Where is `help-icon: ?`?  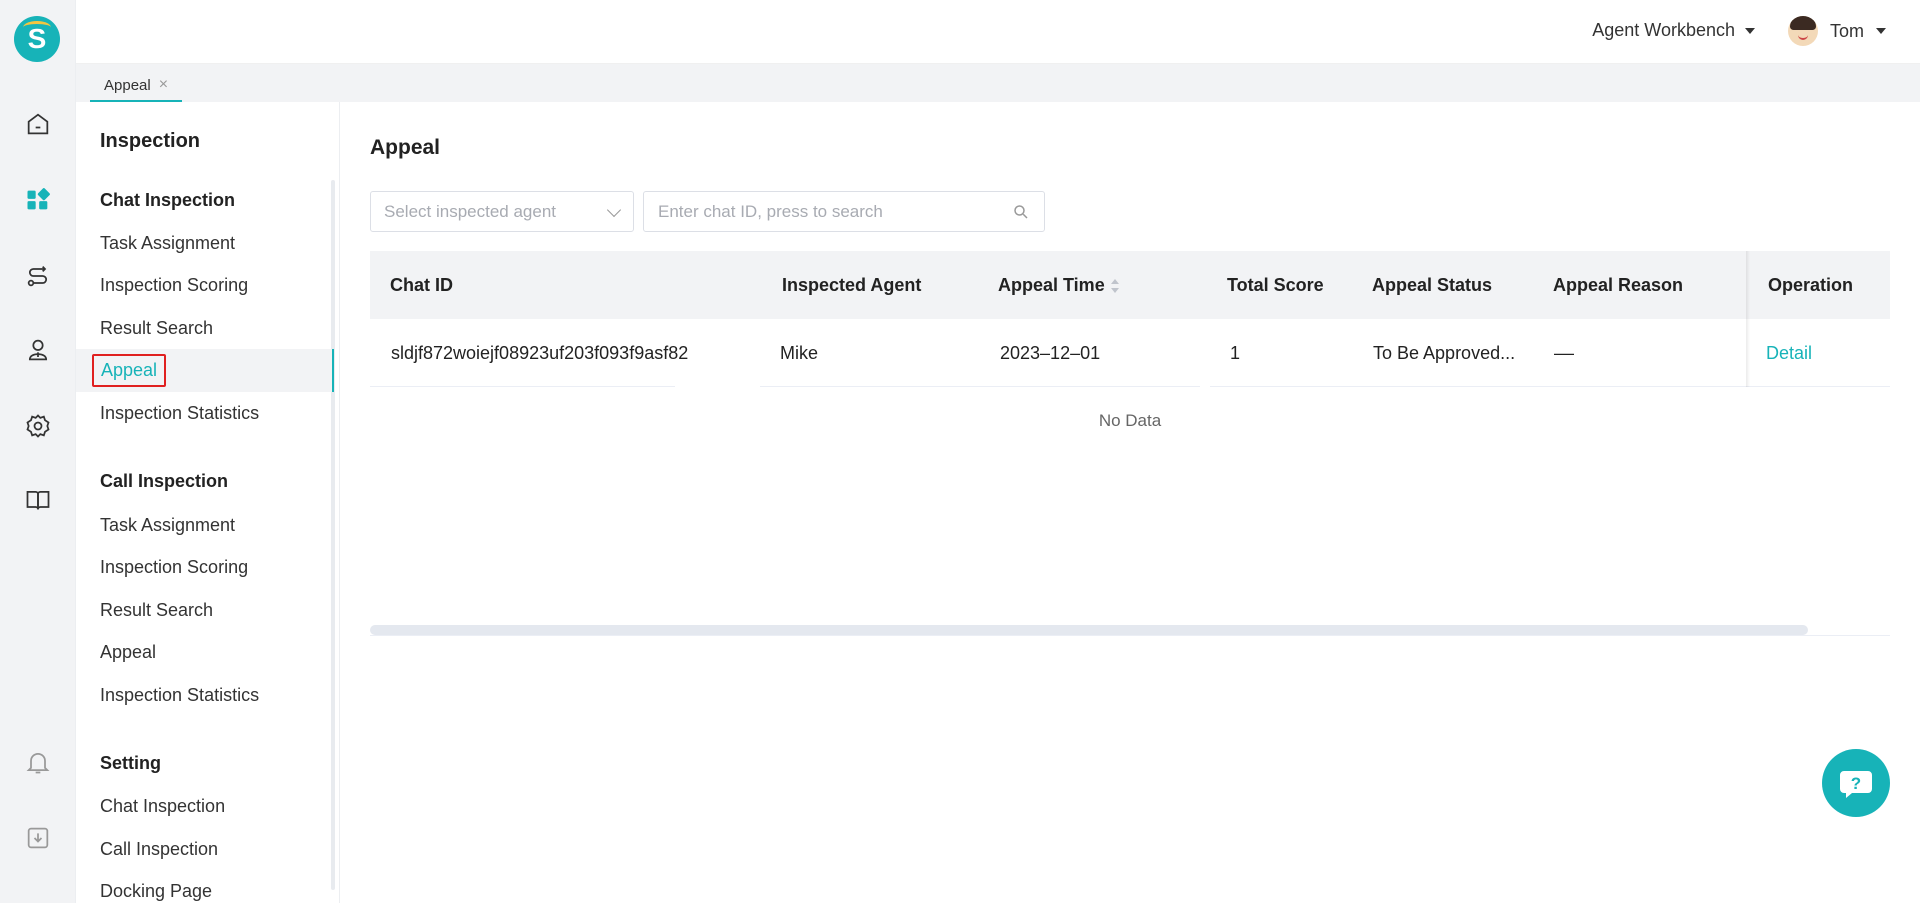 help-icon: ? is located at coordinates (1856, 784).